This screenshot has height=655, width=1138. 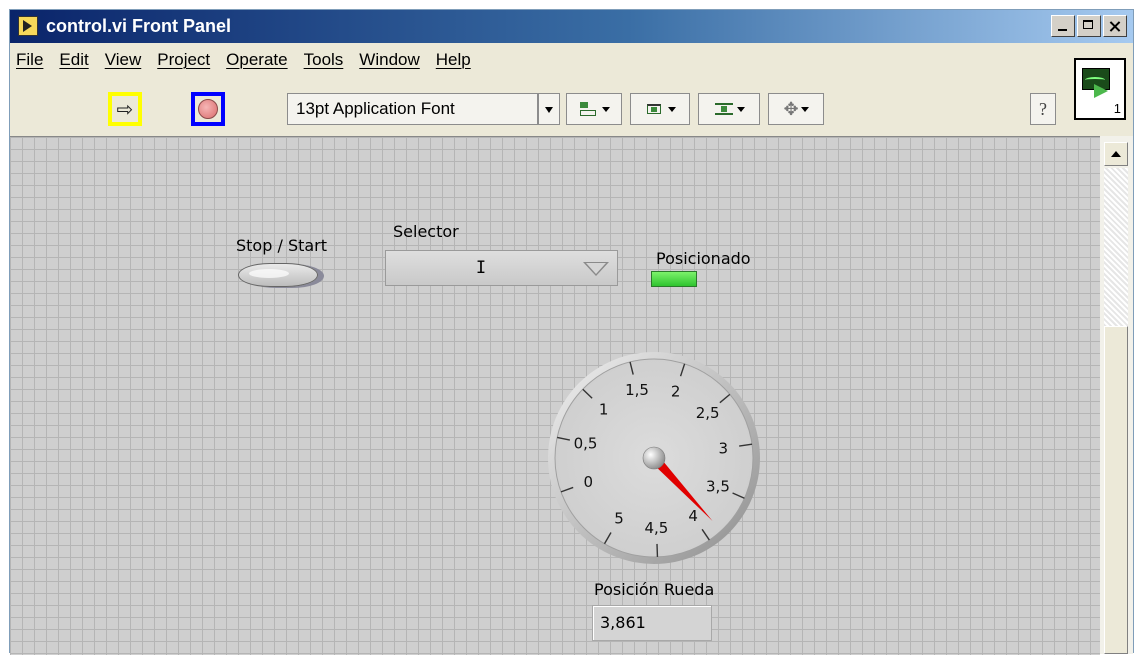 What do you see at coordinates (123, 60) in the screenshot?
I see `menu-view: View` at bounding box center [123, 60].